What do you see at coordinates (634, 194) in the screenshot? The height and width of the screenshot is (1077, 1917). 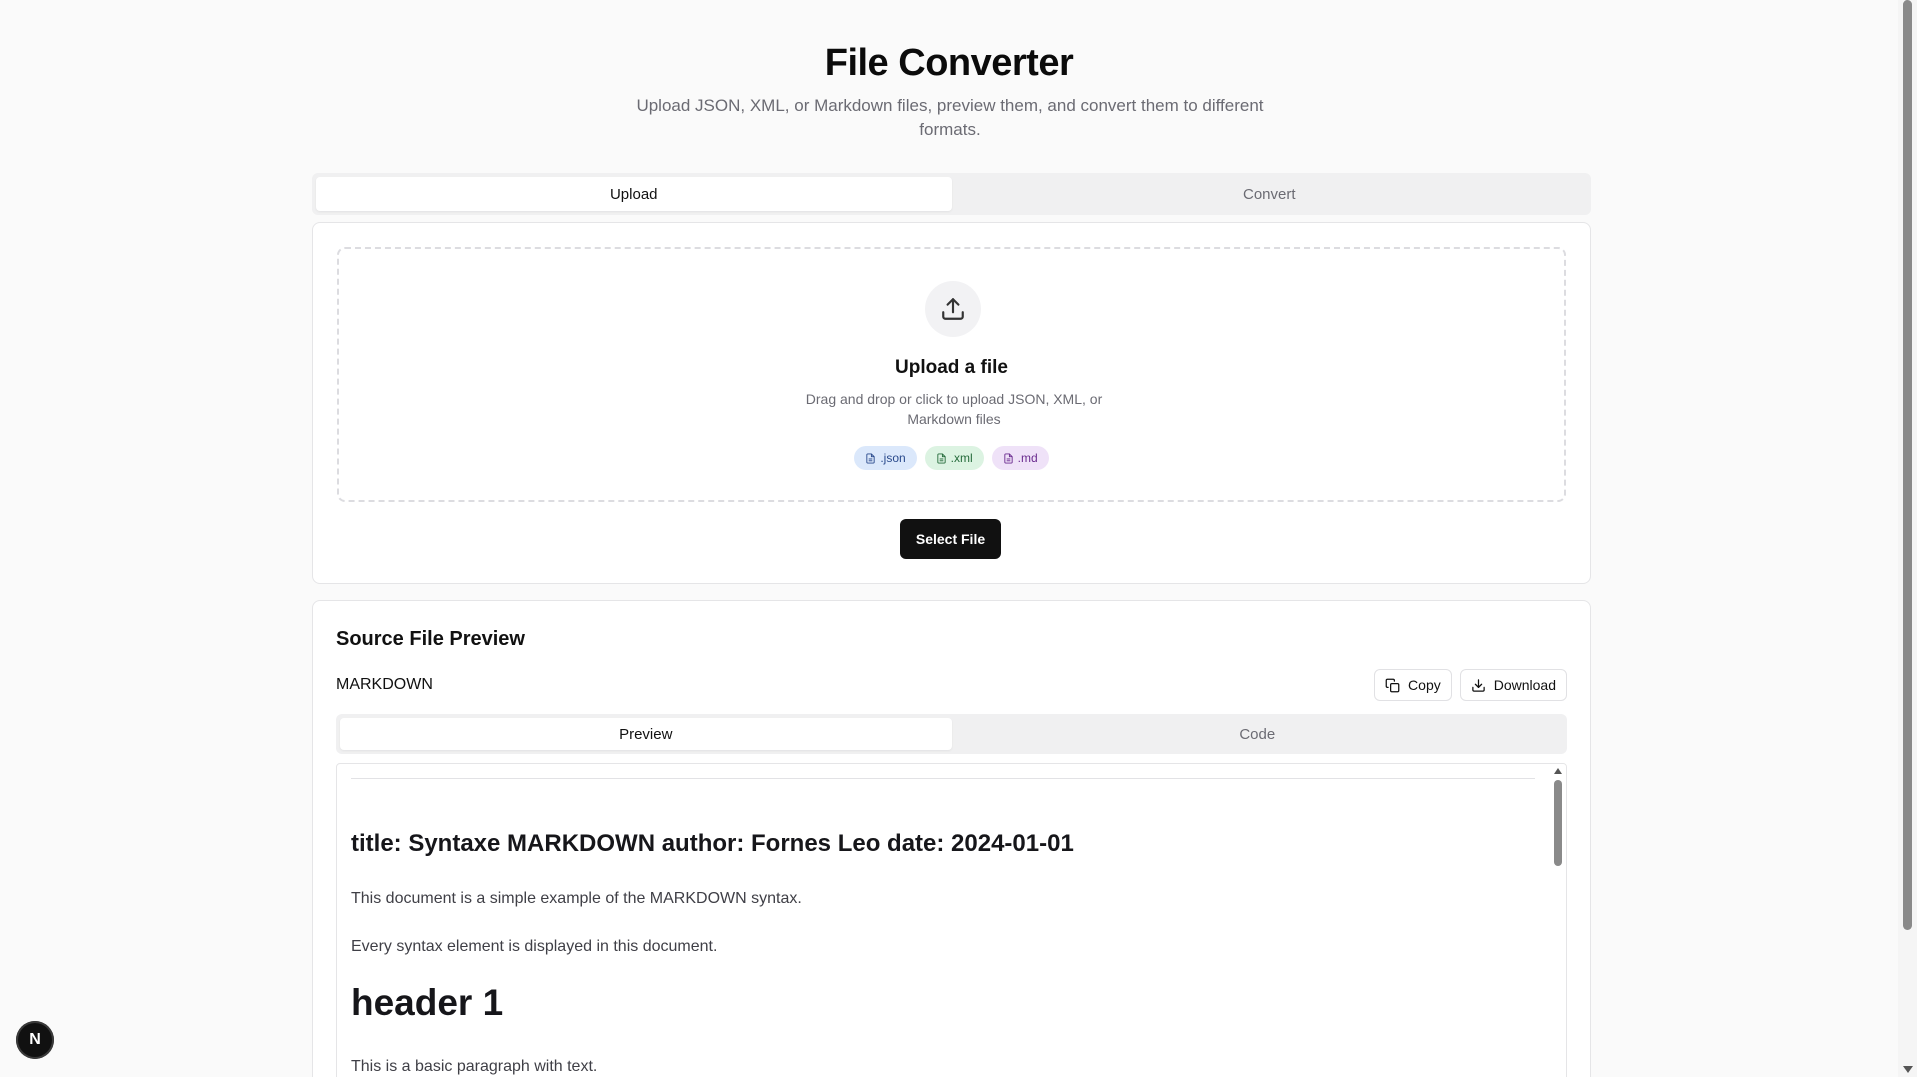 I see `tab-upload: Upload` at bounding box center [634, 194].